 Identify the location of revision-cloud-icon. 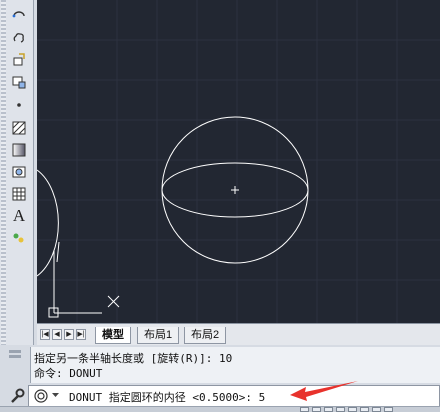
(19, 38).